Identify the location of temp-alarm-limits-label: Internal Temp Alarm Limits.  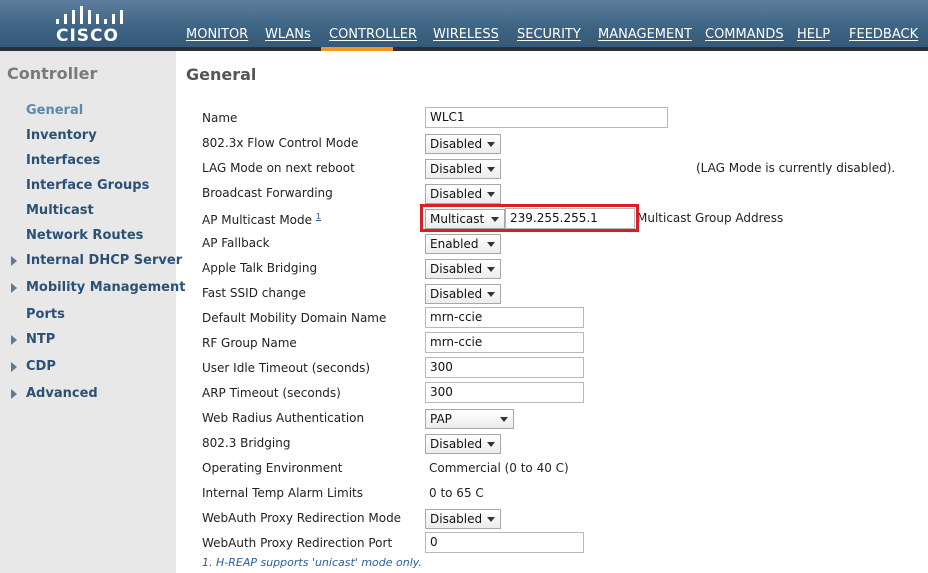
(282, 493).